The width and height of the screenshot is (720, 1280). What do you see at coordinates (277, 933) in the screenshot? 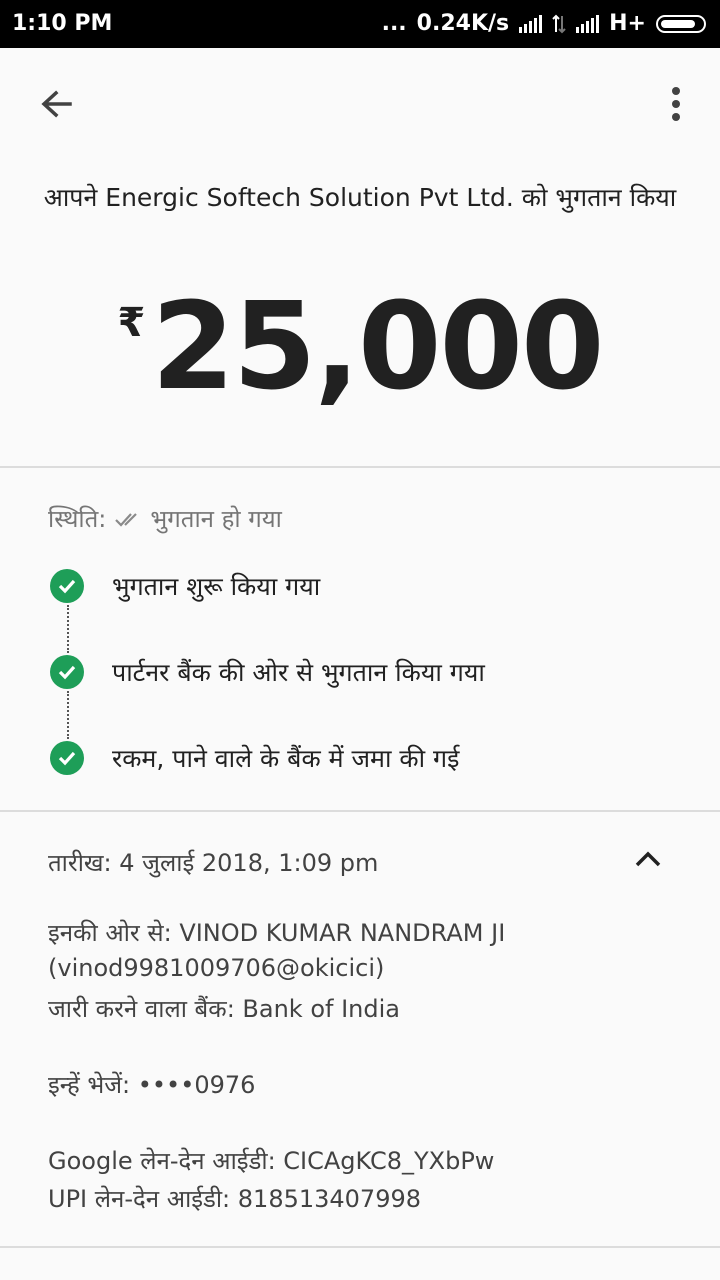
I see `sender-name: इनकी ओर से: VINOD KUMAR NANDRAM JI` at bounding box center [277, 933].